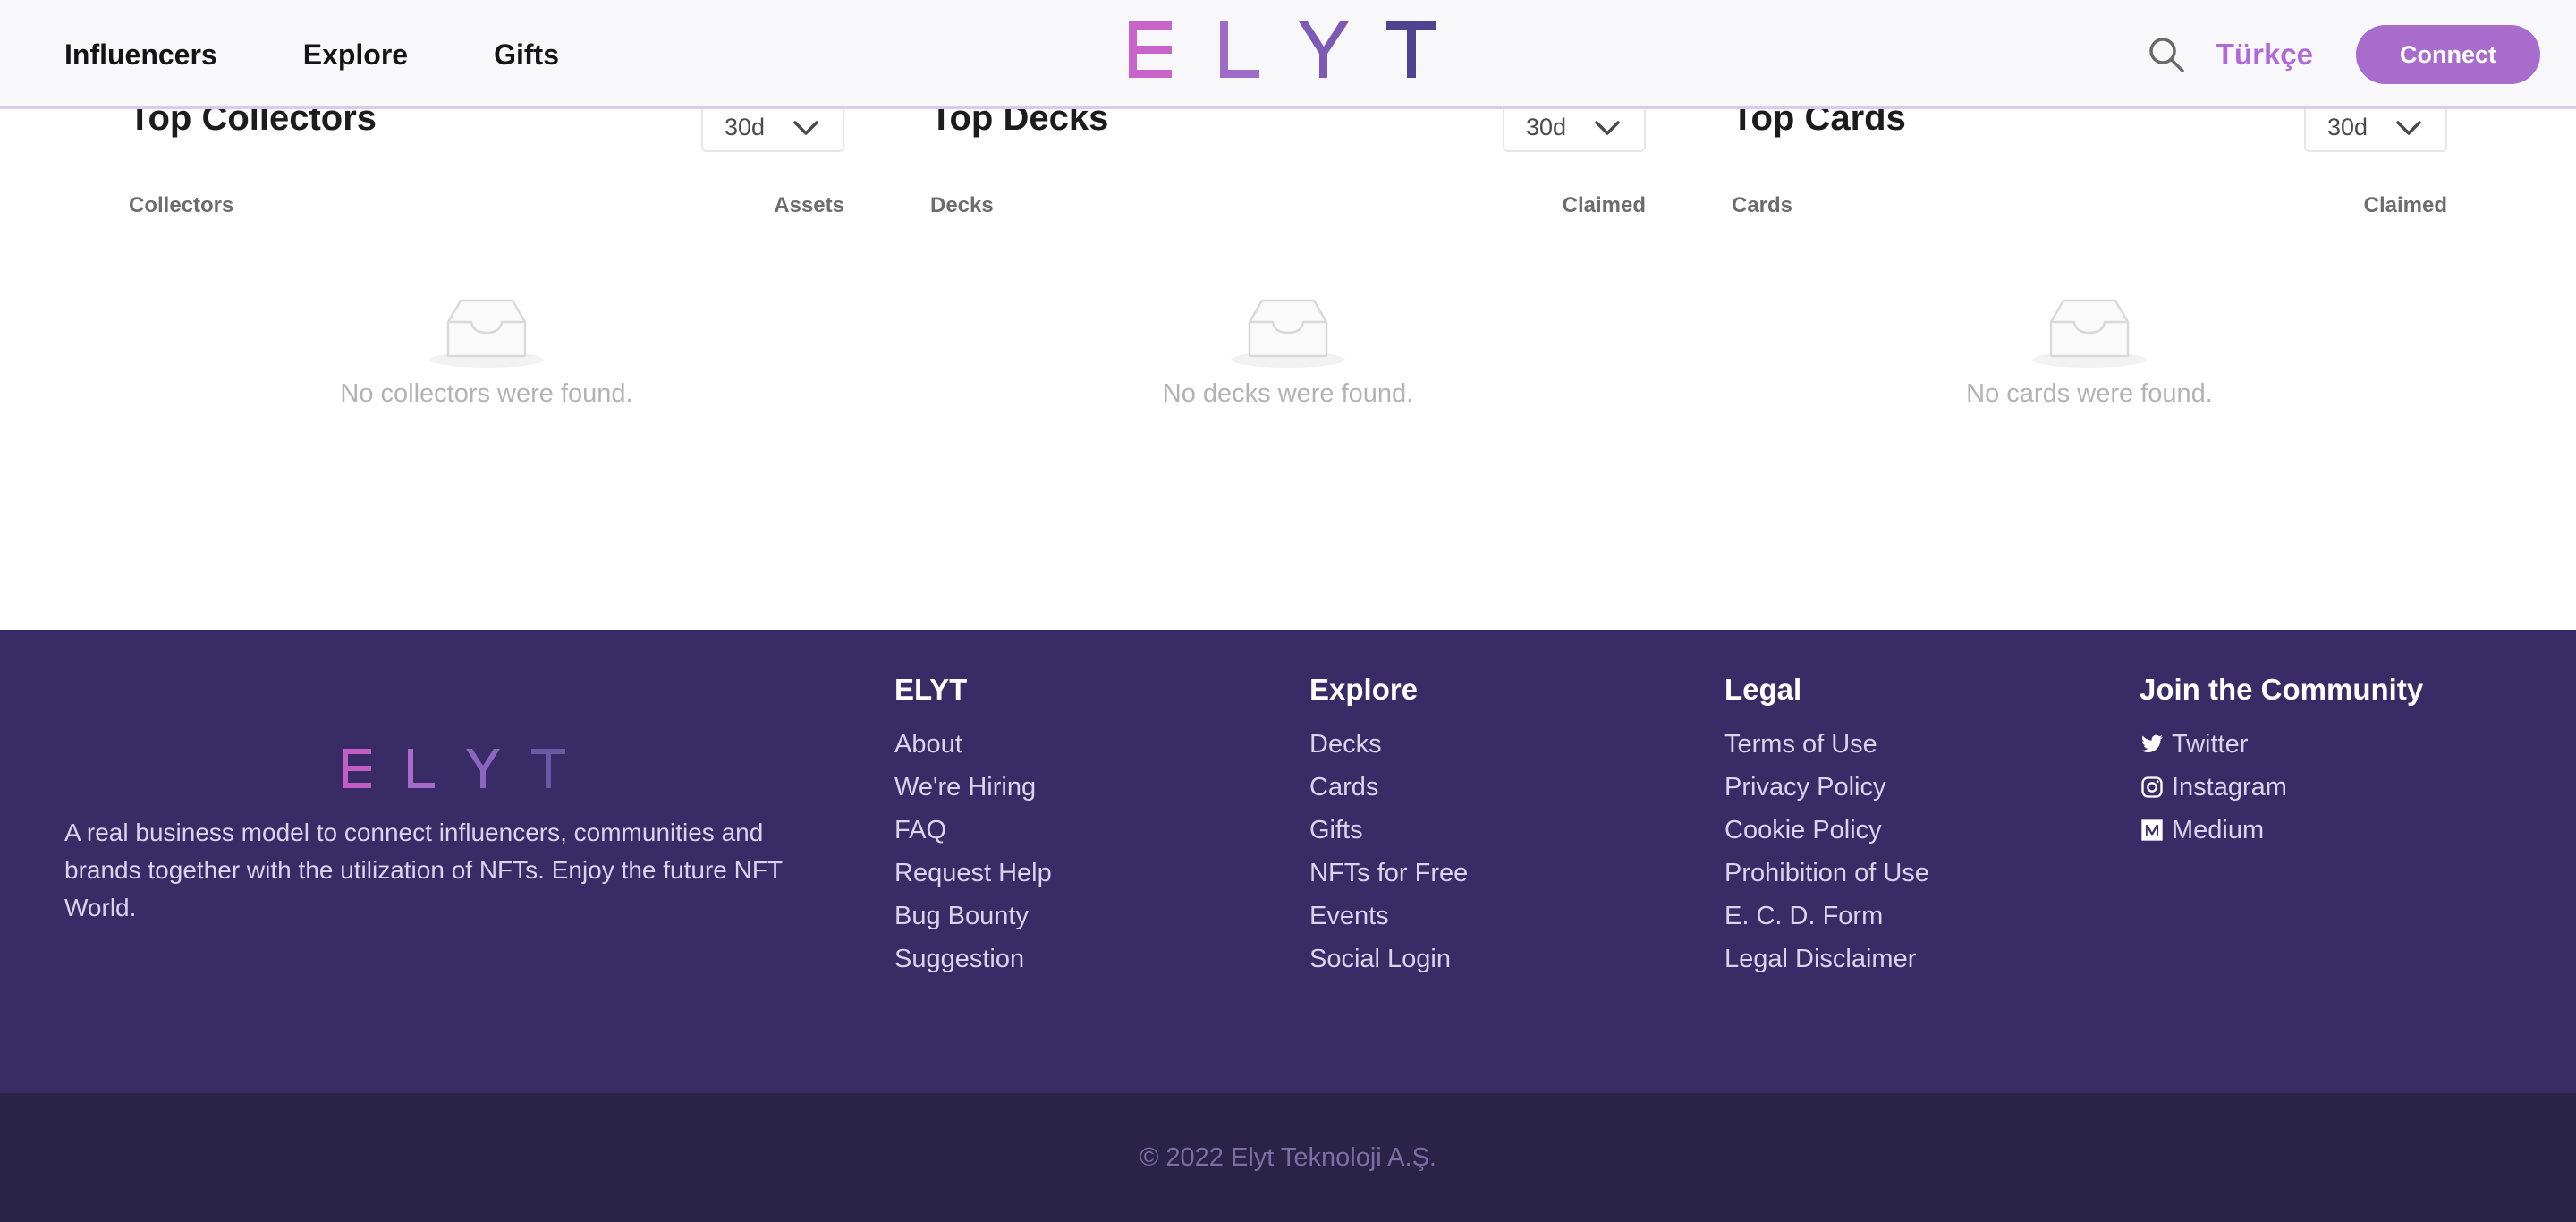 Image resolution: width=2576 pixels, height=1222 pixels. I want to click on footer-link-bug-bounty: Bug Bounty, so click(973, 916).